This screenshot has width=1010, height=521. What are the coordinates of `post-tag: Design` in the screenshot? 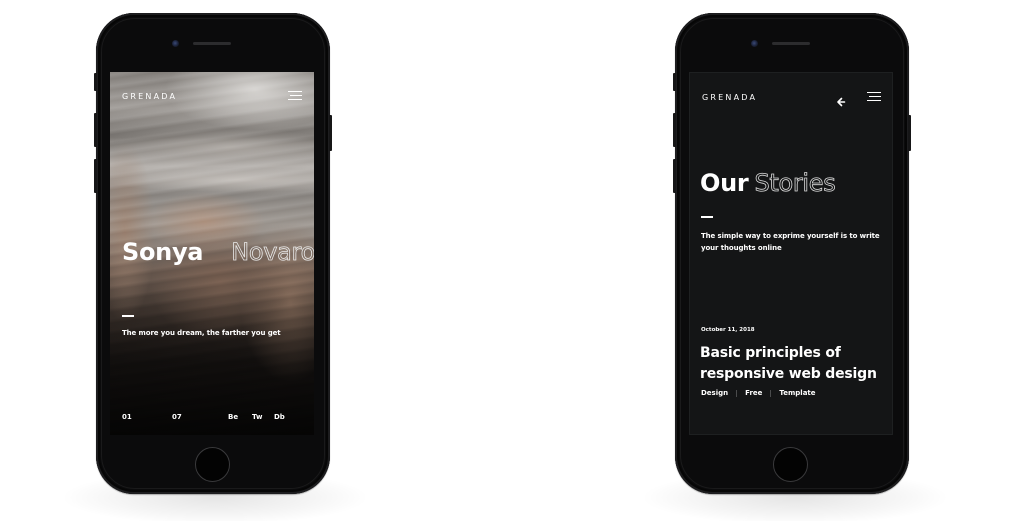 It's located at (714, 393).